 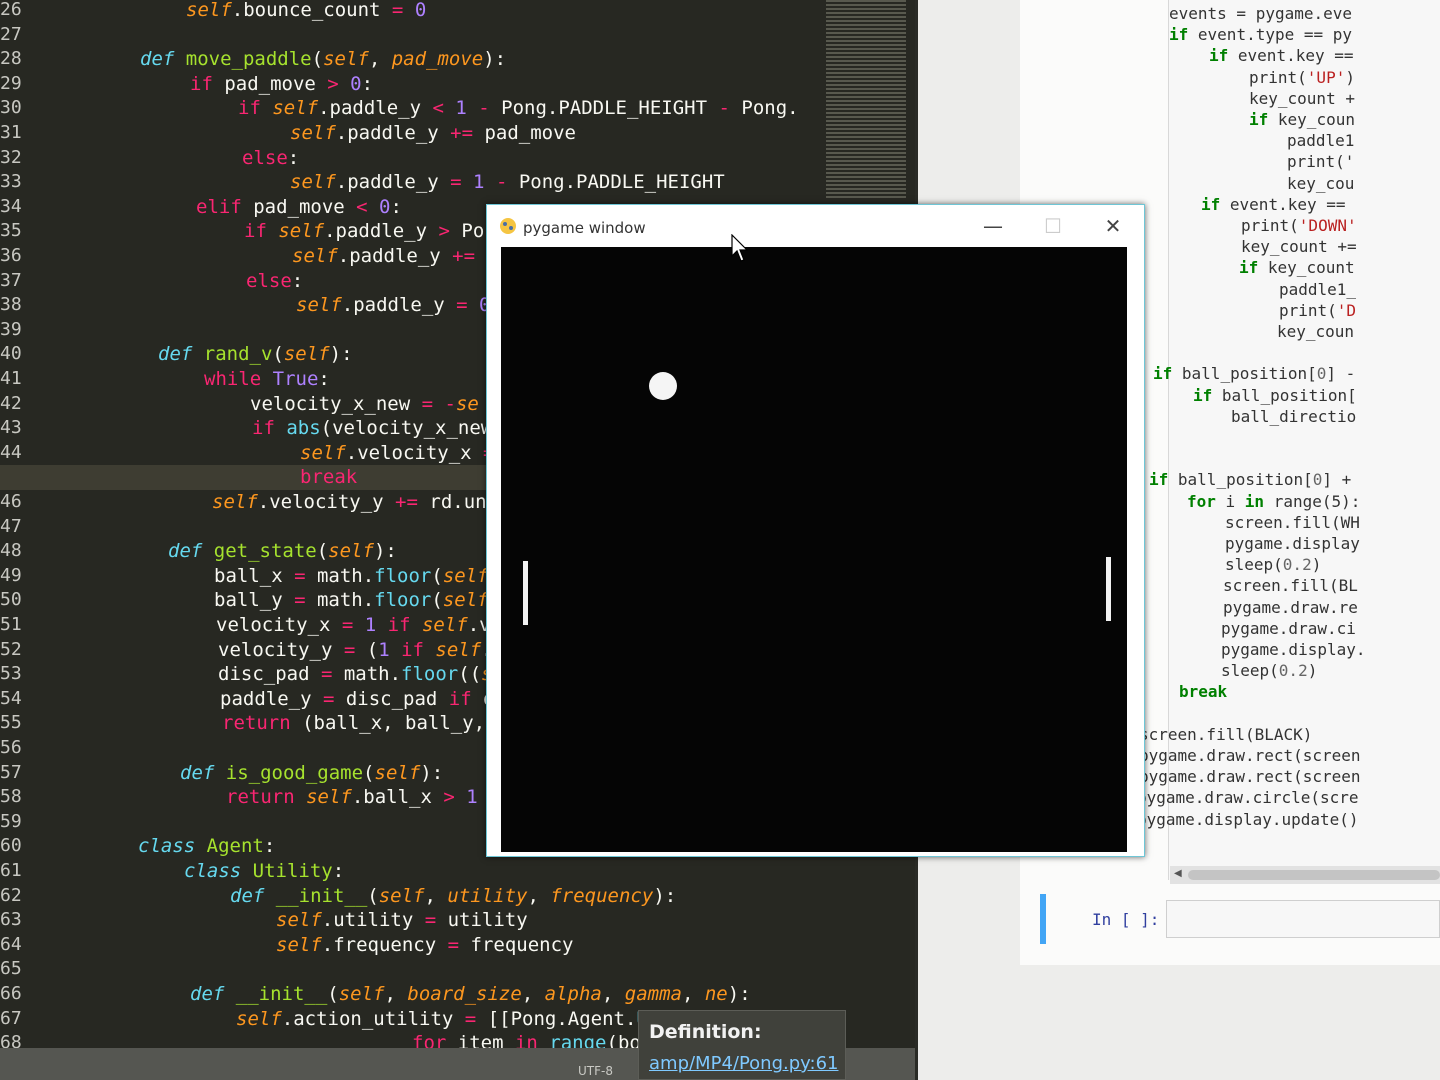 What do you see at coordinates (1297, 267) in the screenshot?
I see `notebook-code-line: if key_count` at bounding box center [1297, 267].